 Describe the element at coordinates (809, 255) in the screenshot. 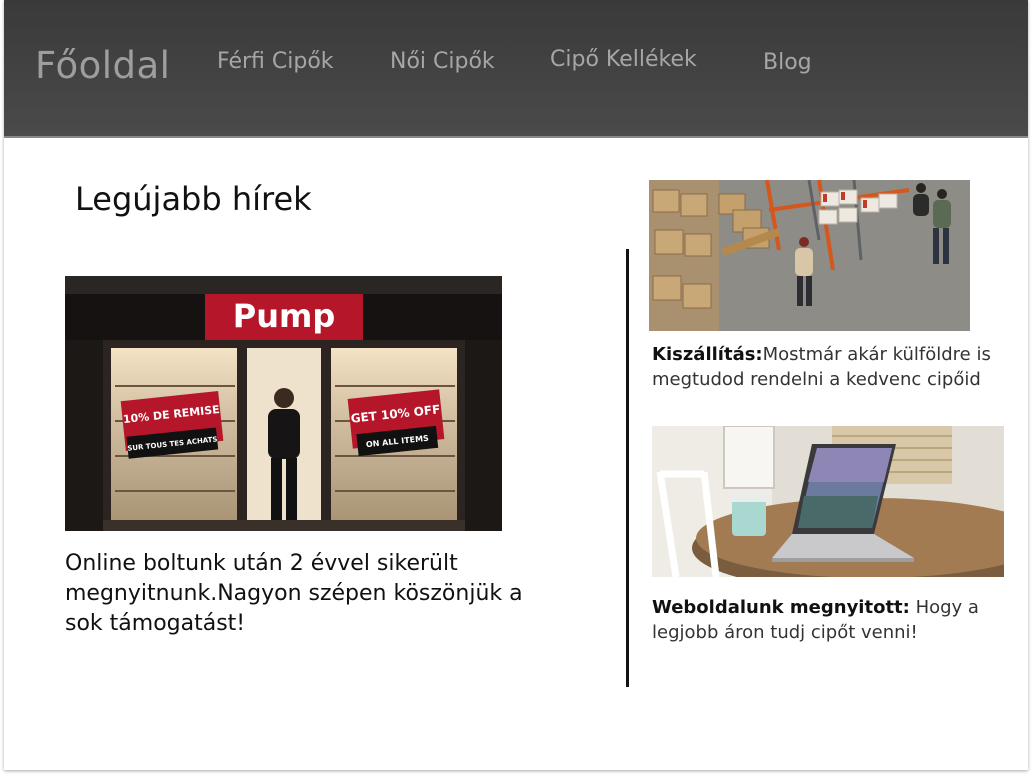

I see `warehouse-image` at that location.